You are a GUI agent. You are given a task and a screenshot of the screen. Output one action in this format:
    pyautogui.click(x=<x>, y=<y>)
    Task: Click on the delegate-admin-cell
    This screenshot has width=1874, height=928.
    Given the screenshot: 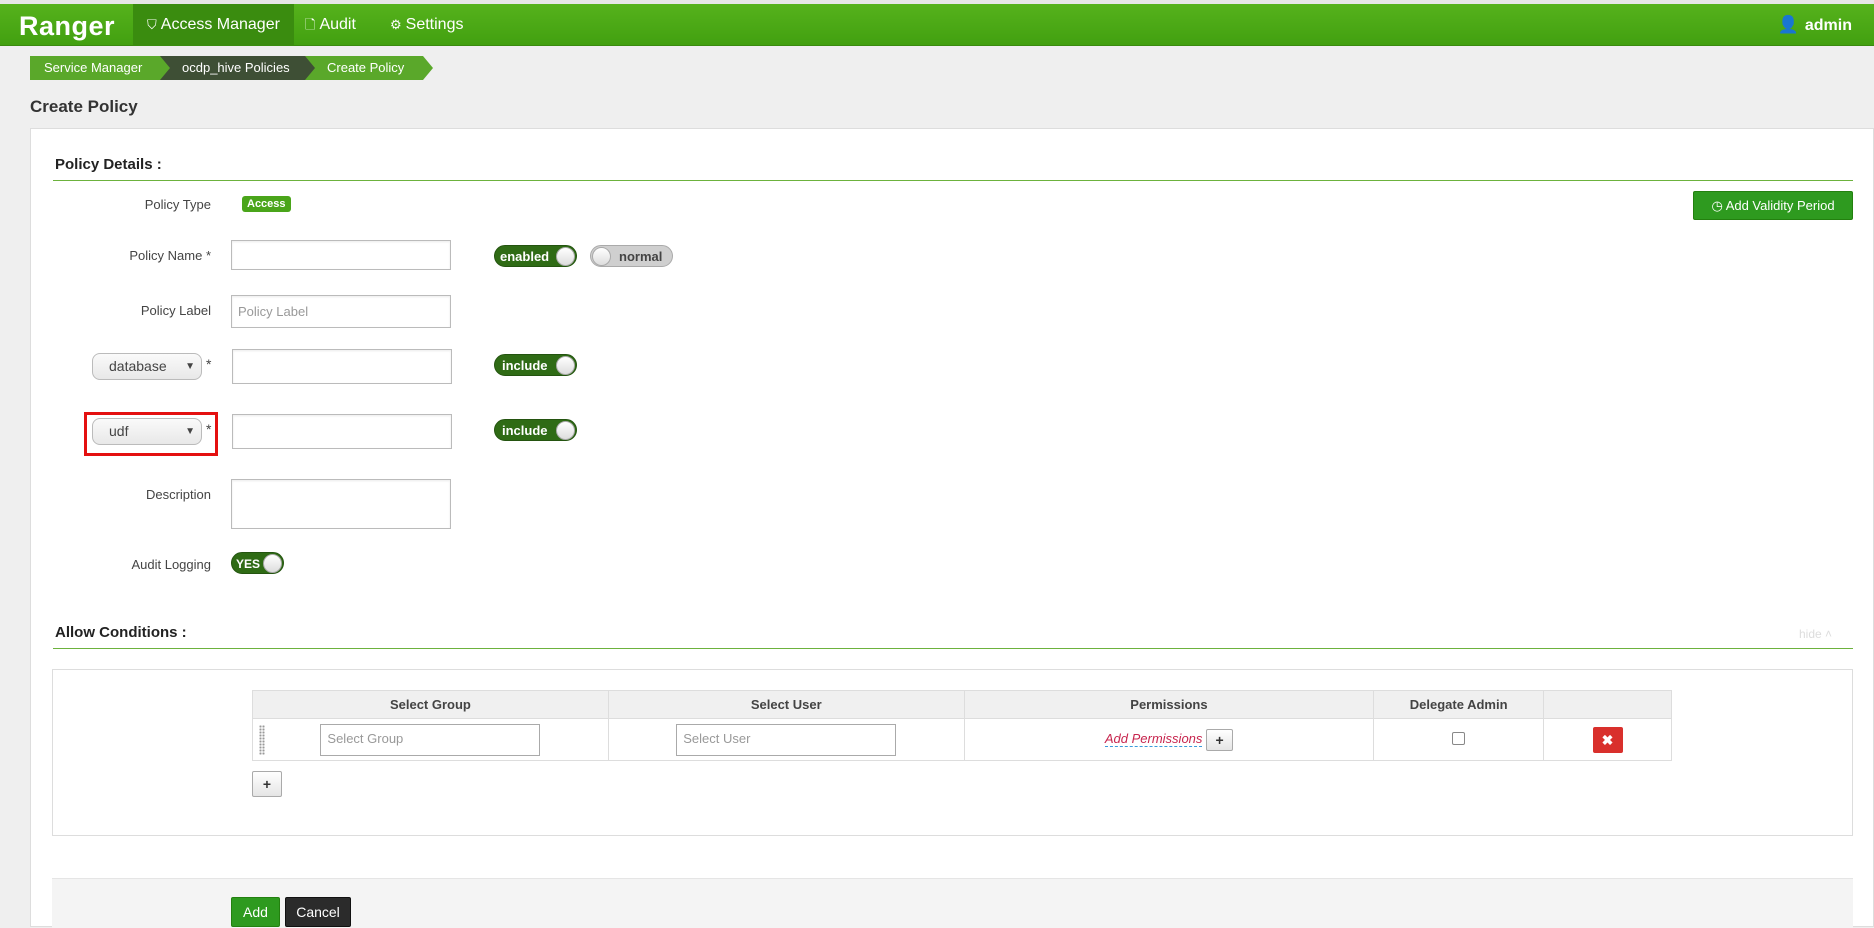 What is the action you would take?
    pyautogui.click(x=1459, y=739)
    